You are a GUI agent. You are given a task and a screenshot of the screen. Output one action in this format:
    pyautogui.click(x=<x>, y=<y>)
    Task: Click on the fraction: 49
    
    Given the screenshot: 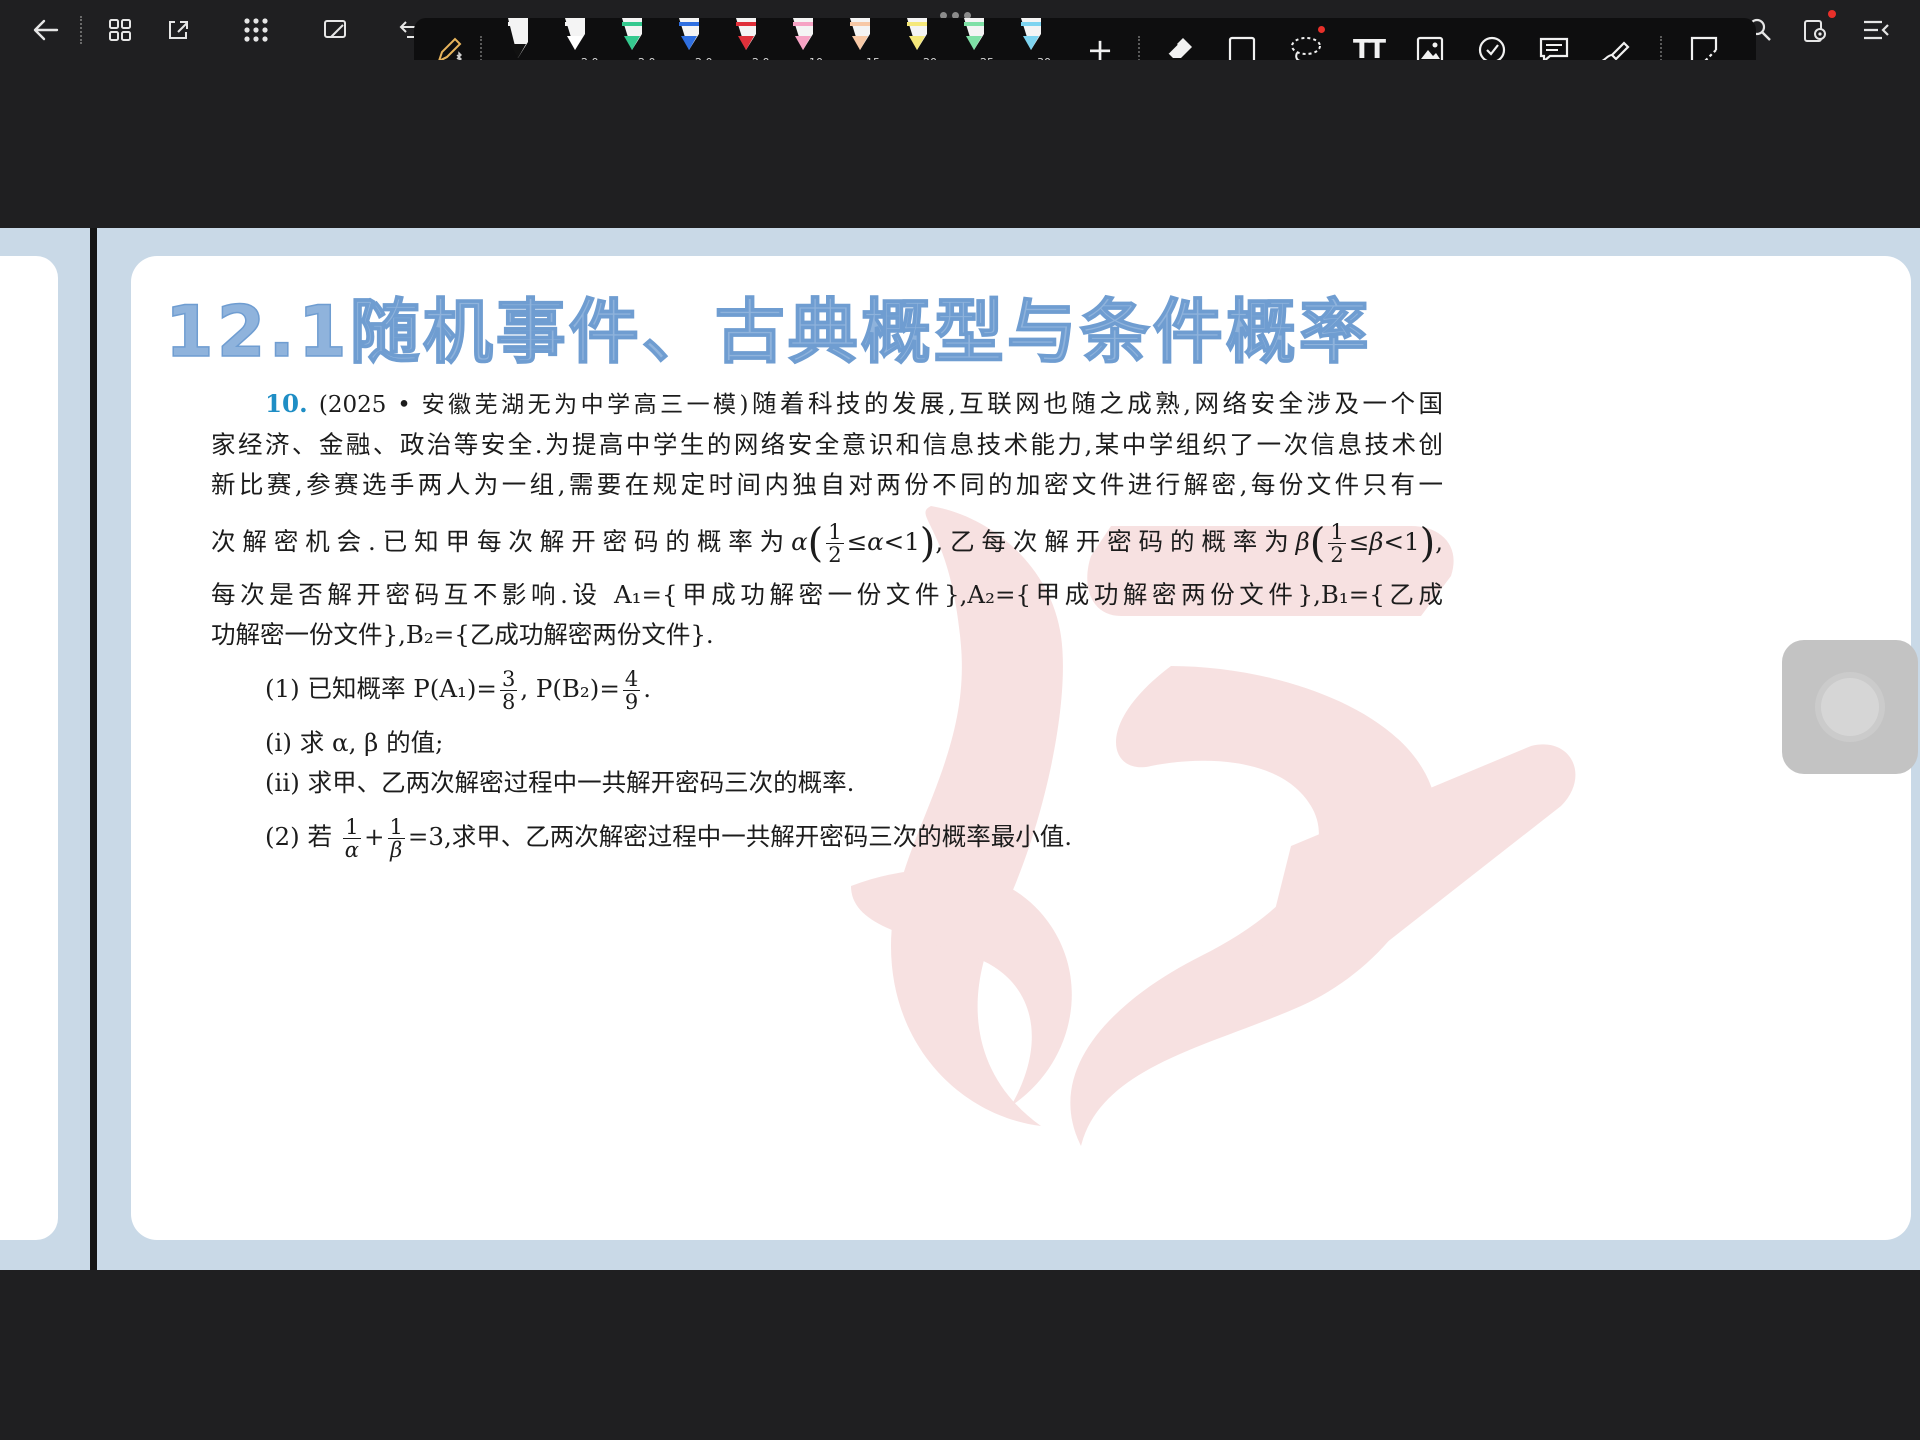 What is the action you would take?
    pyautogui.click(x=631, y=690)
    